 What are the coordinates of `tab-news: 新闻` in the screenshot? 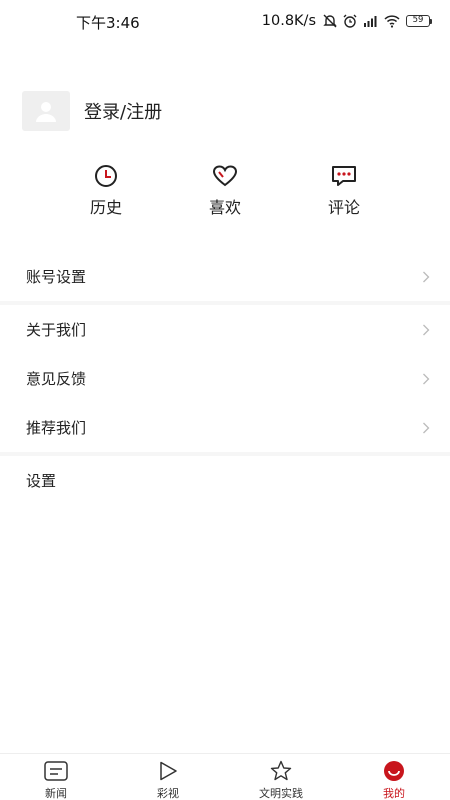 It's located at (56, 780).